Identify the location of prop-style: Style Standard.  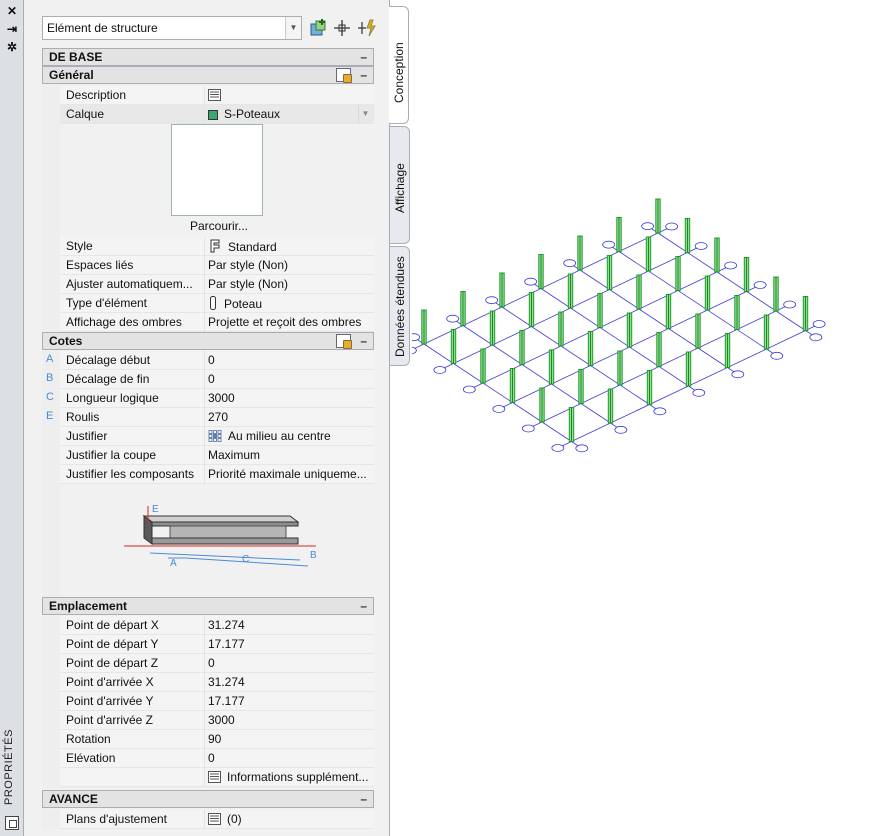
(217, 246).